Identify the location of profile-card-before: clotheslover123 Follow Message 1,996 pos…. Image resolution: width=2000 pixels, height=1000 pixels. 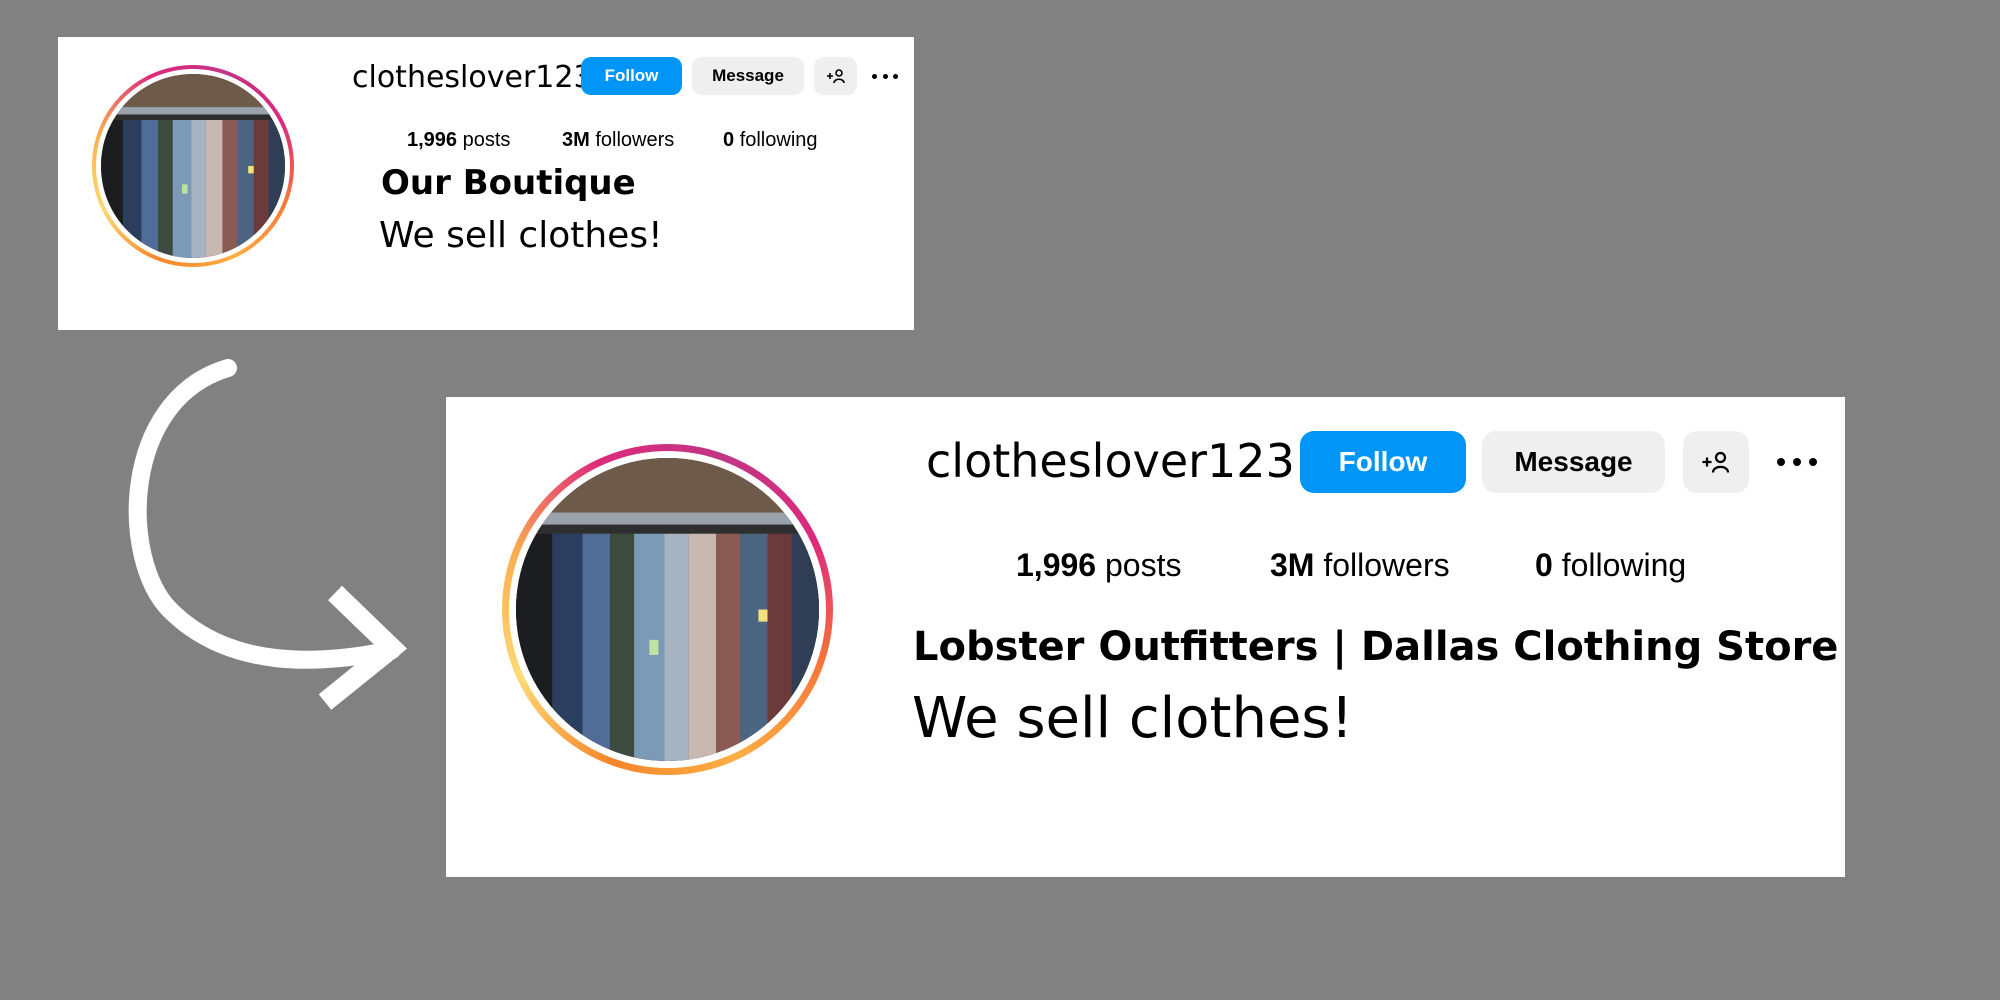
(486, 183).